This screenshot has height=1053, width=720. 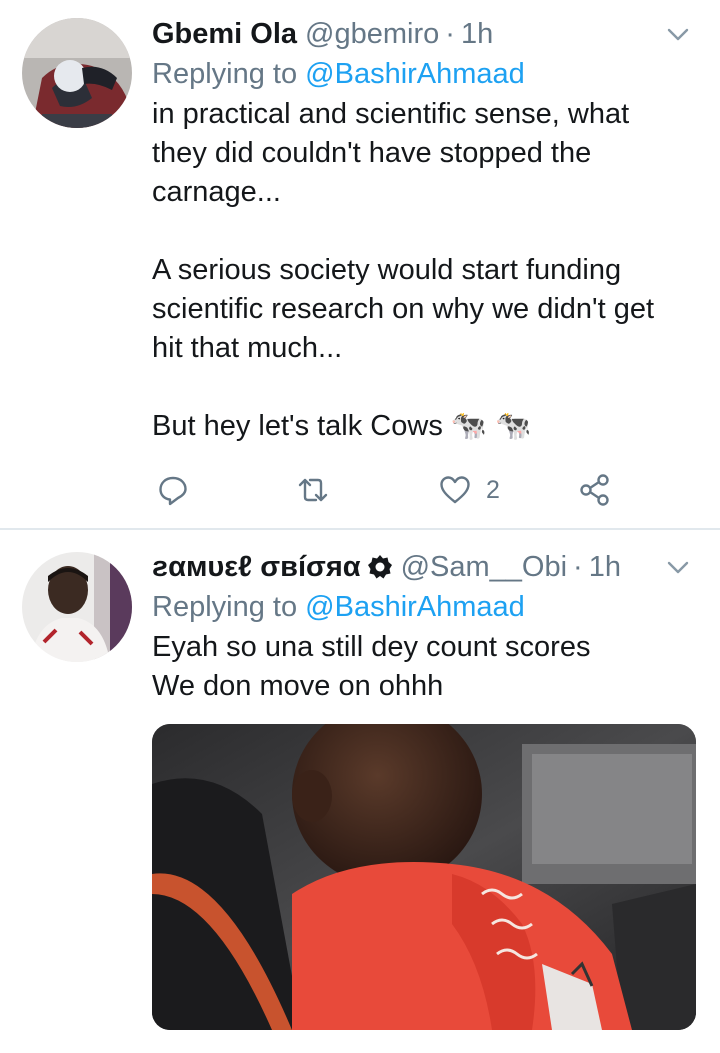 I want to click on like-icon, so click(x=455, y=490).